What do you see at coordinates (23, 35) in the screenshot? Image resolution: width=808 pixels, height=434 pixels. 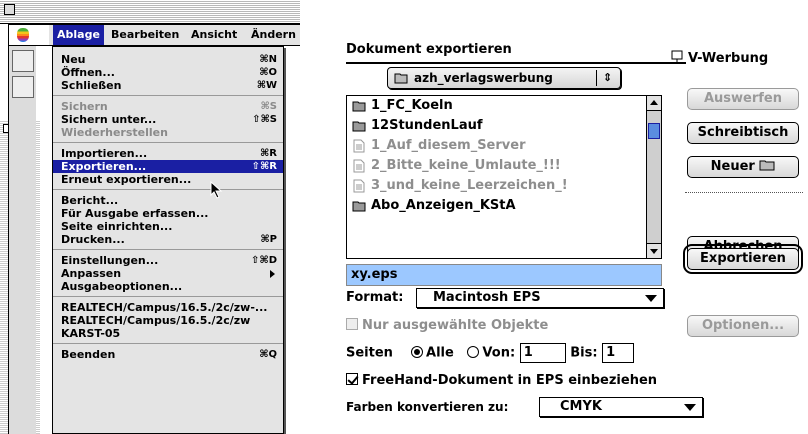 I see `apple-logo-icon` at bounding box center [23, 35].